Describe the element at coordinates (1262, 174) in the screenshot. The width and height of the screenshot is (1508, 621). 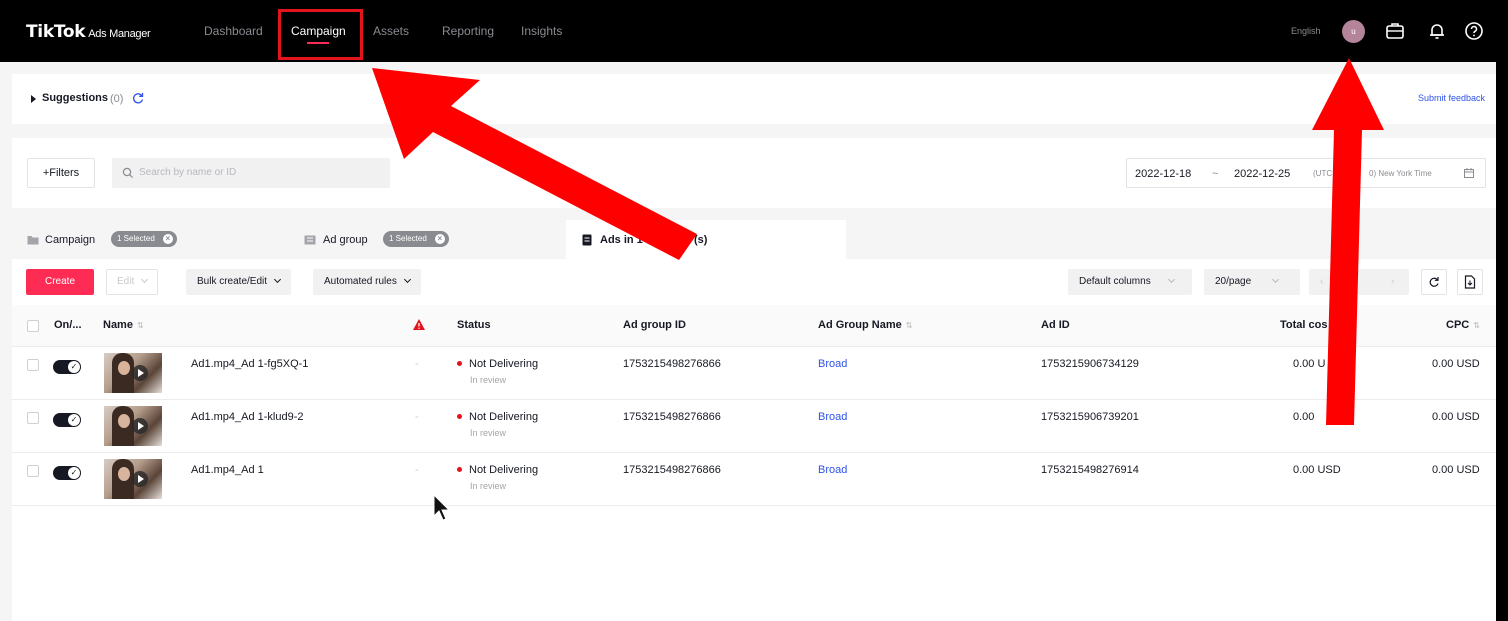
I see `date-end: 2022-12-25` at that location.